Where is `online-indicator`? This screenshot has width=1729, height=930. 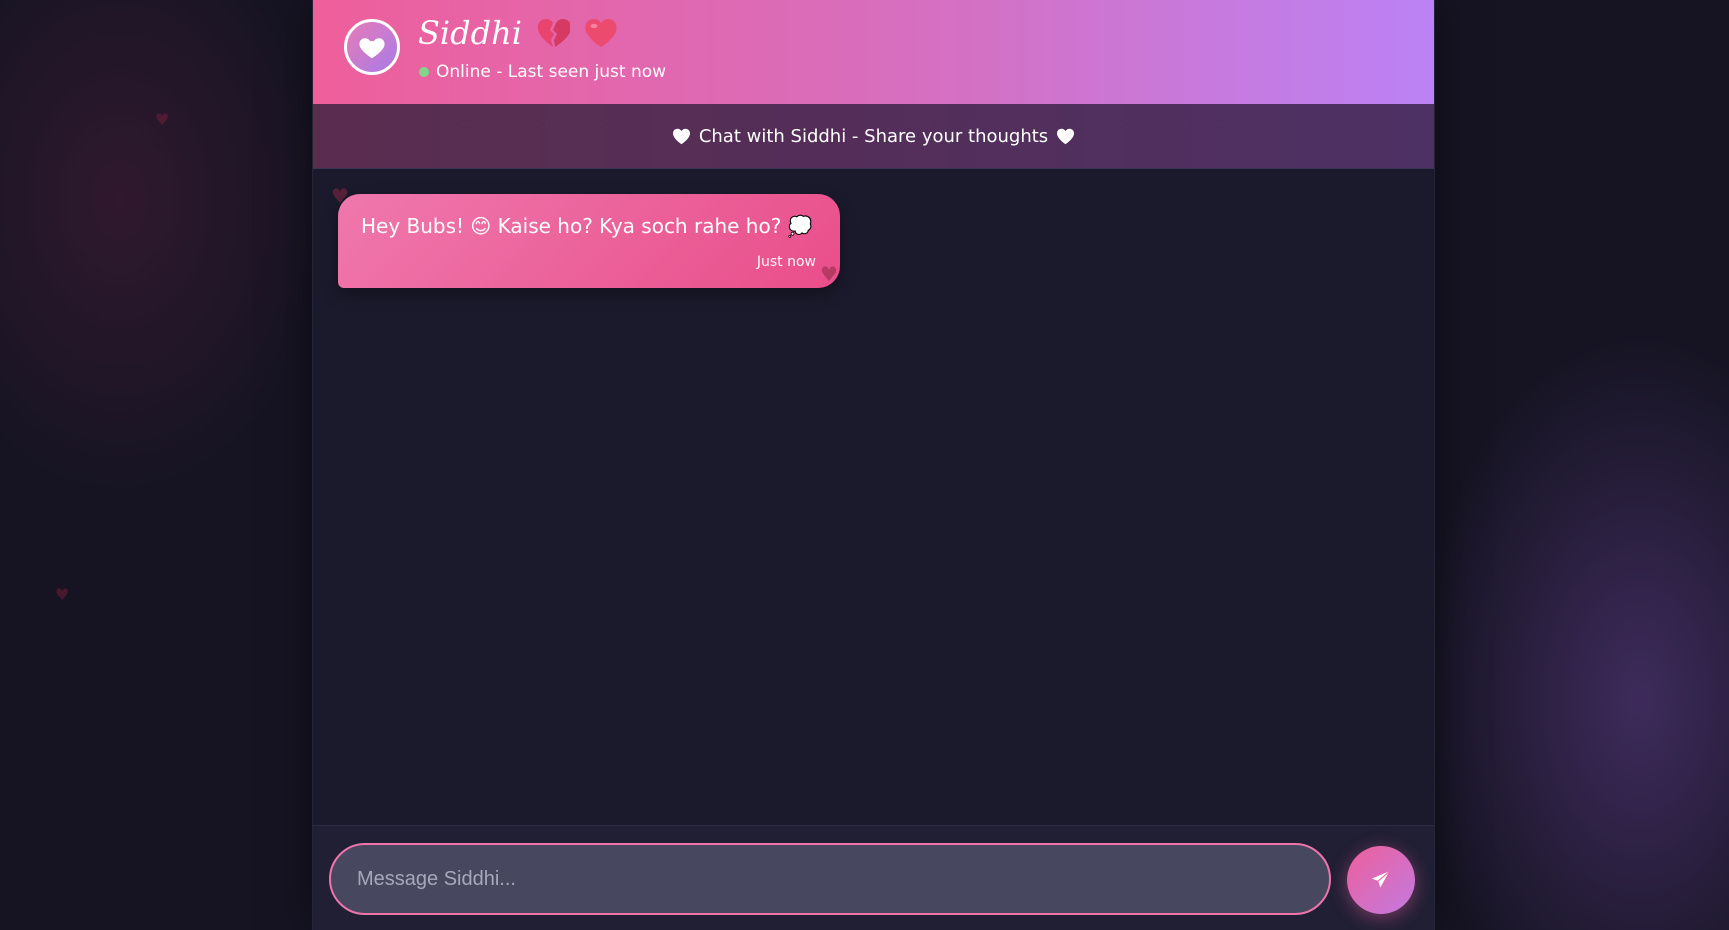
online-indicator is located at coordinates (424, 72).